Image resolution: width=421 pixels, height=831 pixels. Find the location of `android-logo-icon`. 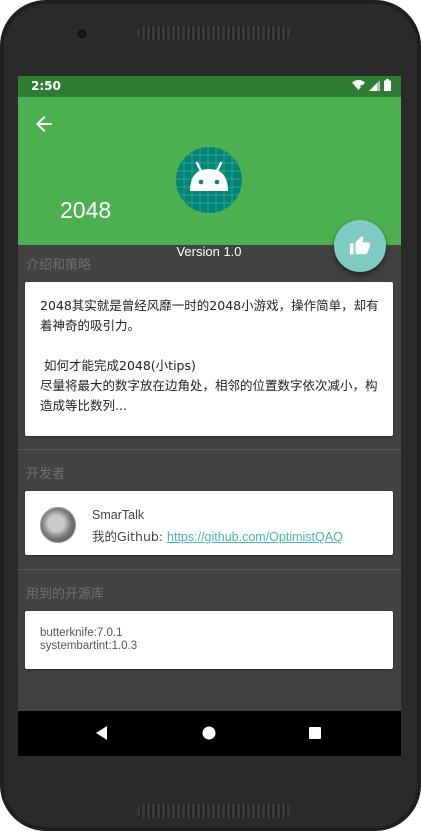

android-logo-icon is located at coordinates (209, 180).